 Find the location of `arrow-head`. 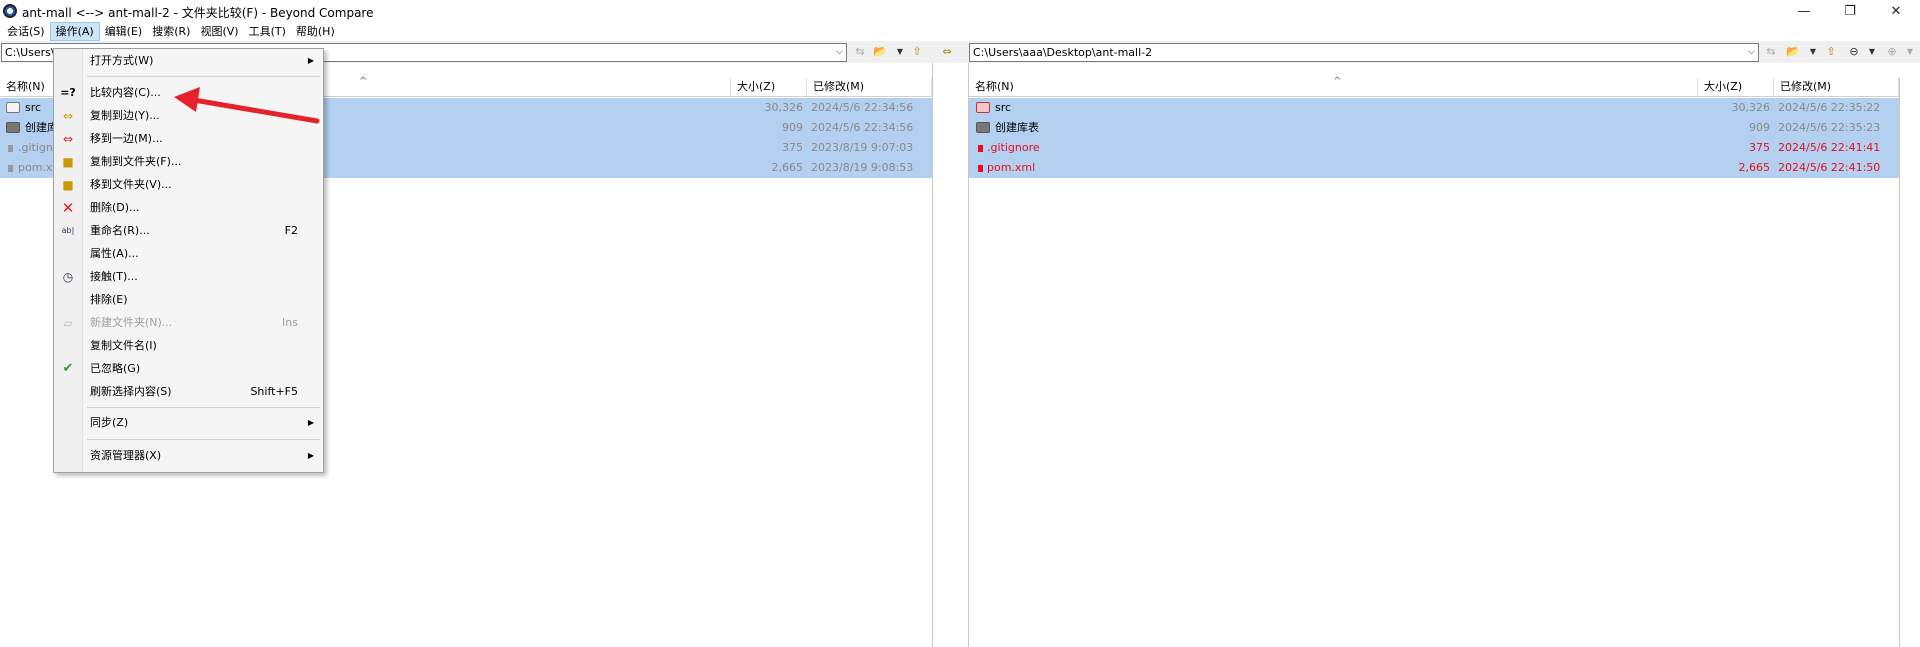

arrow-head is located at coordinates (187, 99).